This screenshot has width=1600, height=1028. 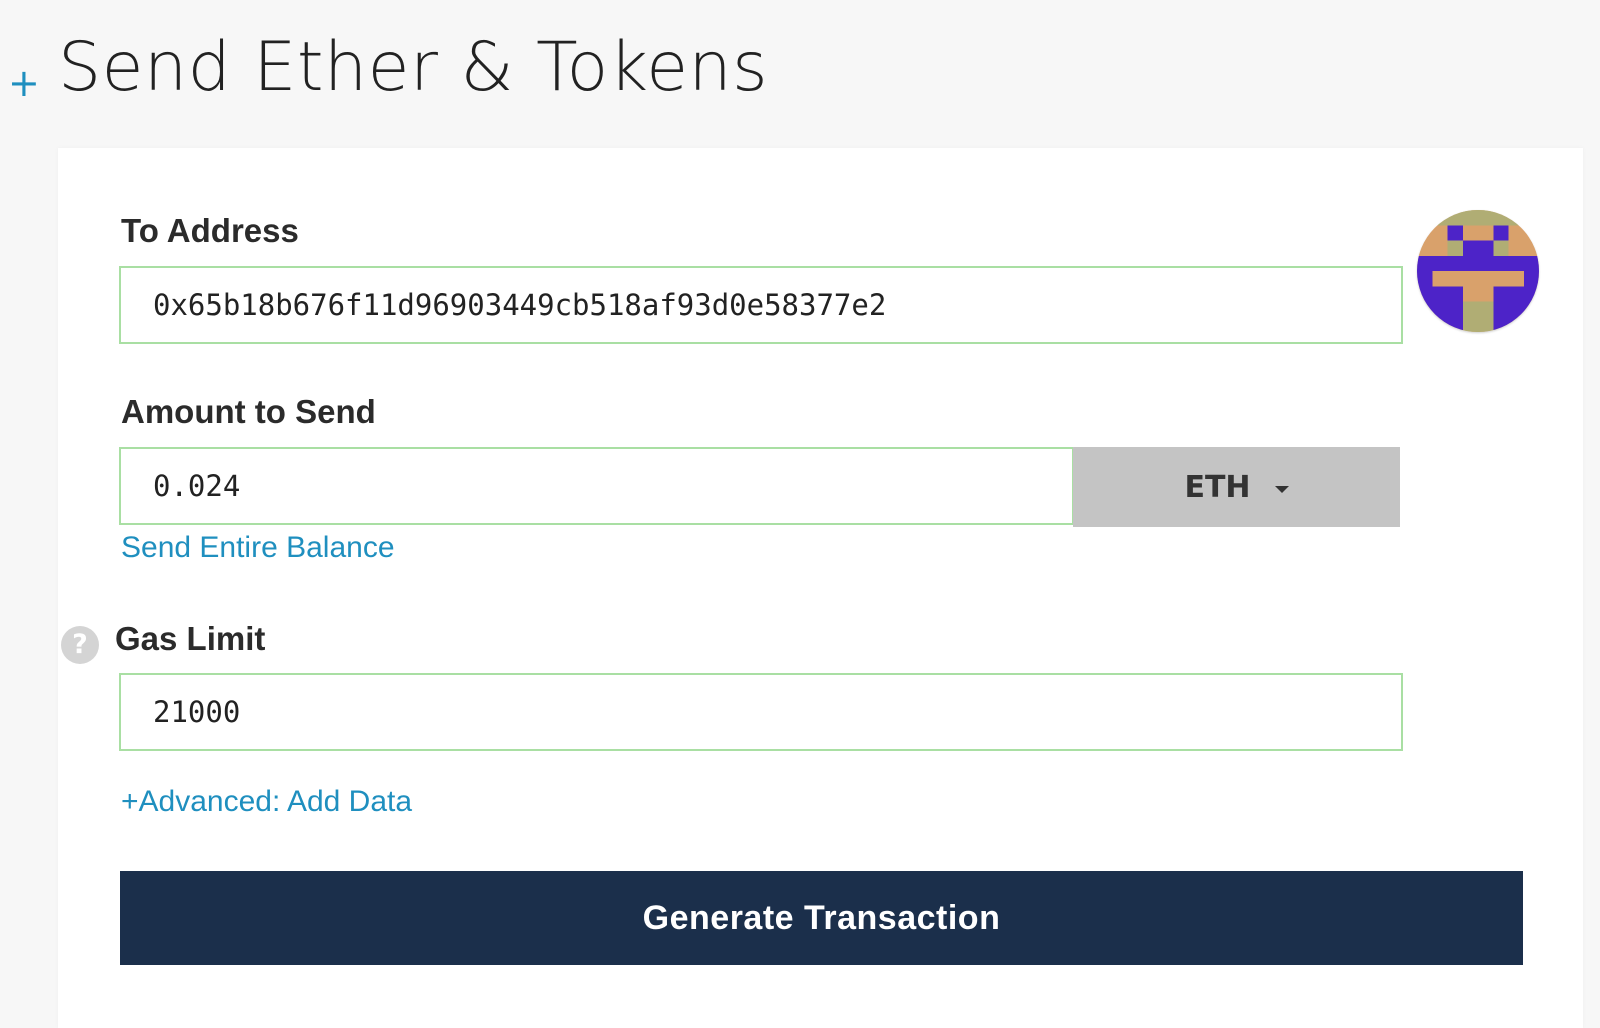 What do you see at coordinates (761, 712) in the screenshot?
I see `gas-limit-input` at bounding box center [761, 712].